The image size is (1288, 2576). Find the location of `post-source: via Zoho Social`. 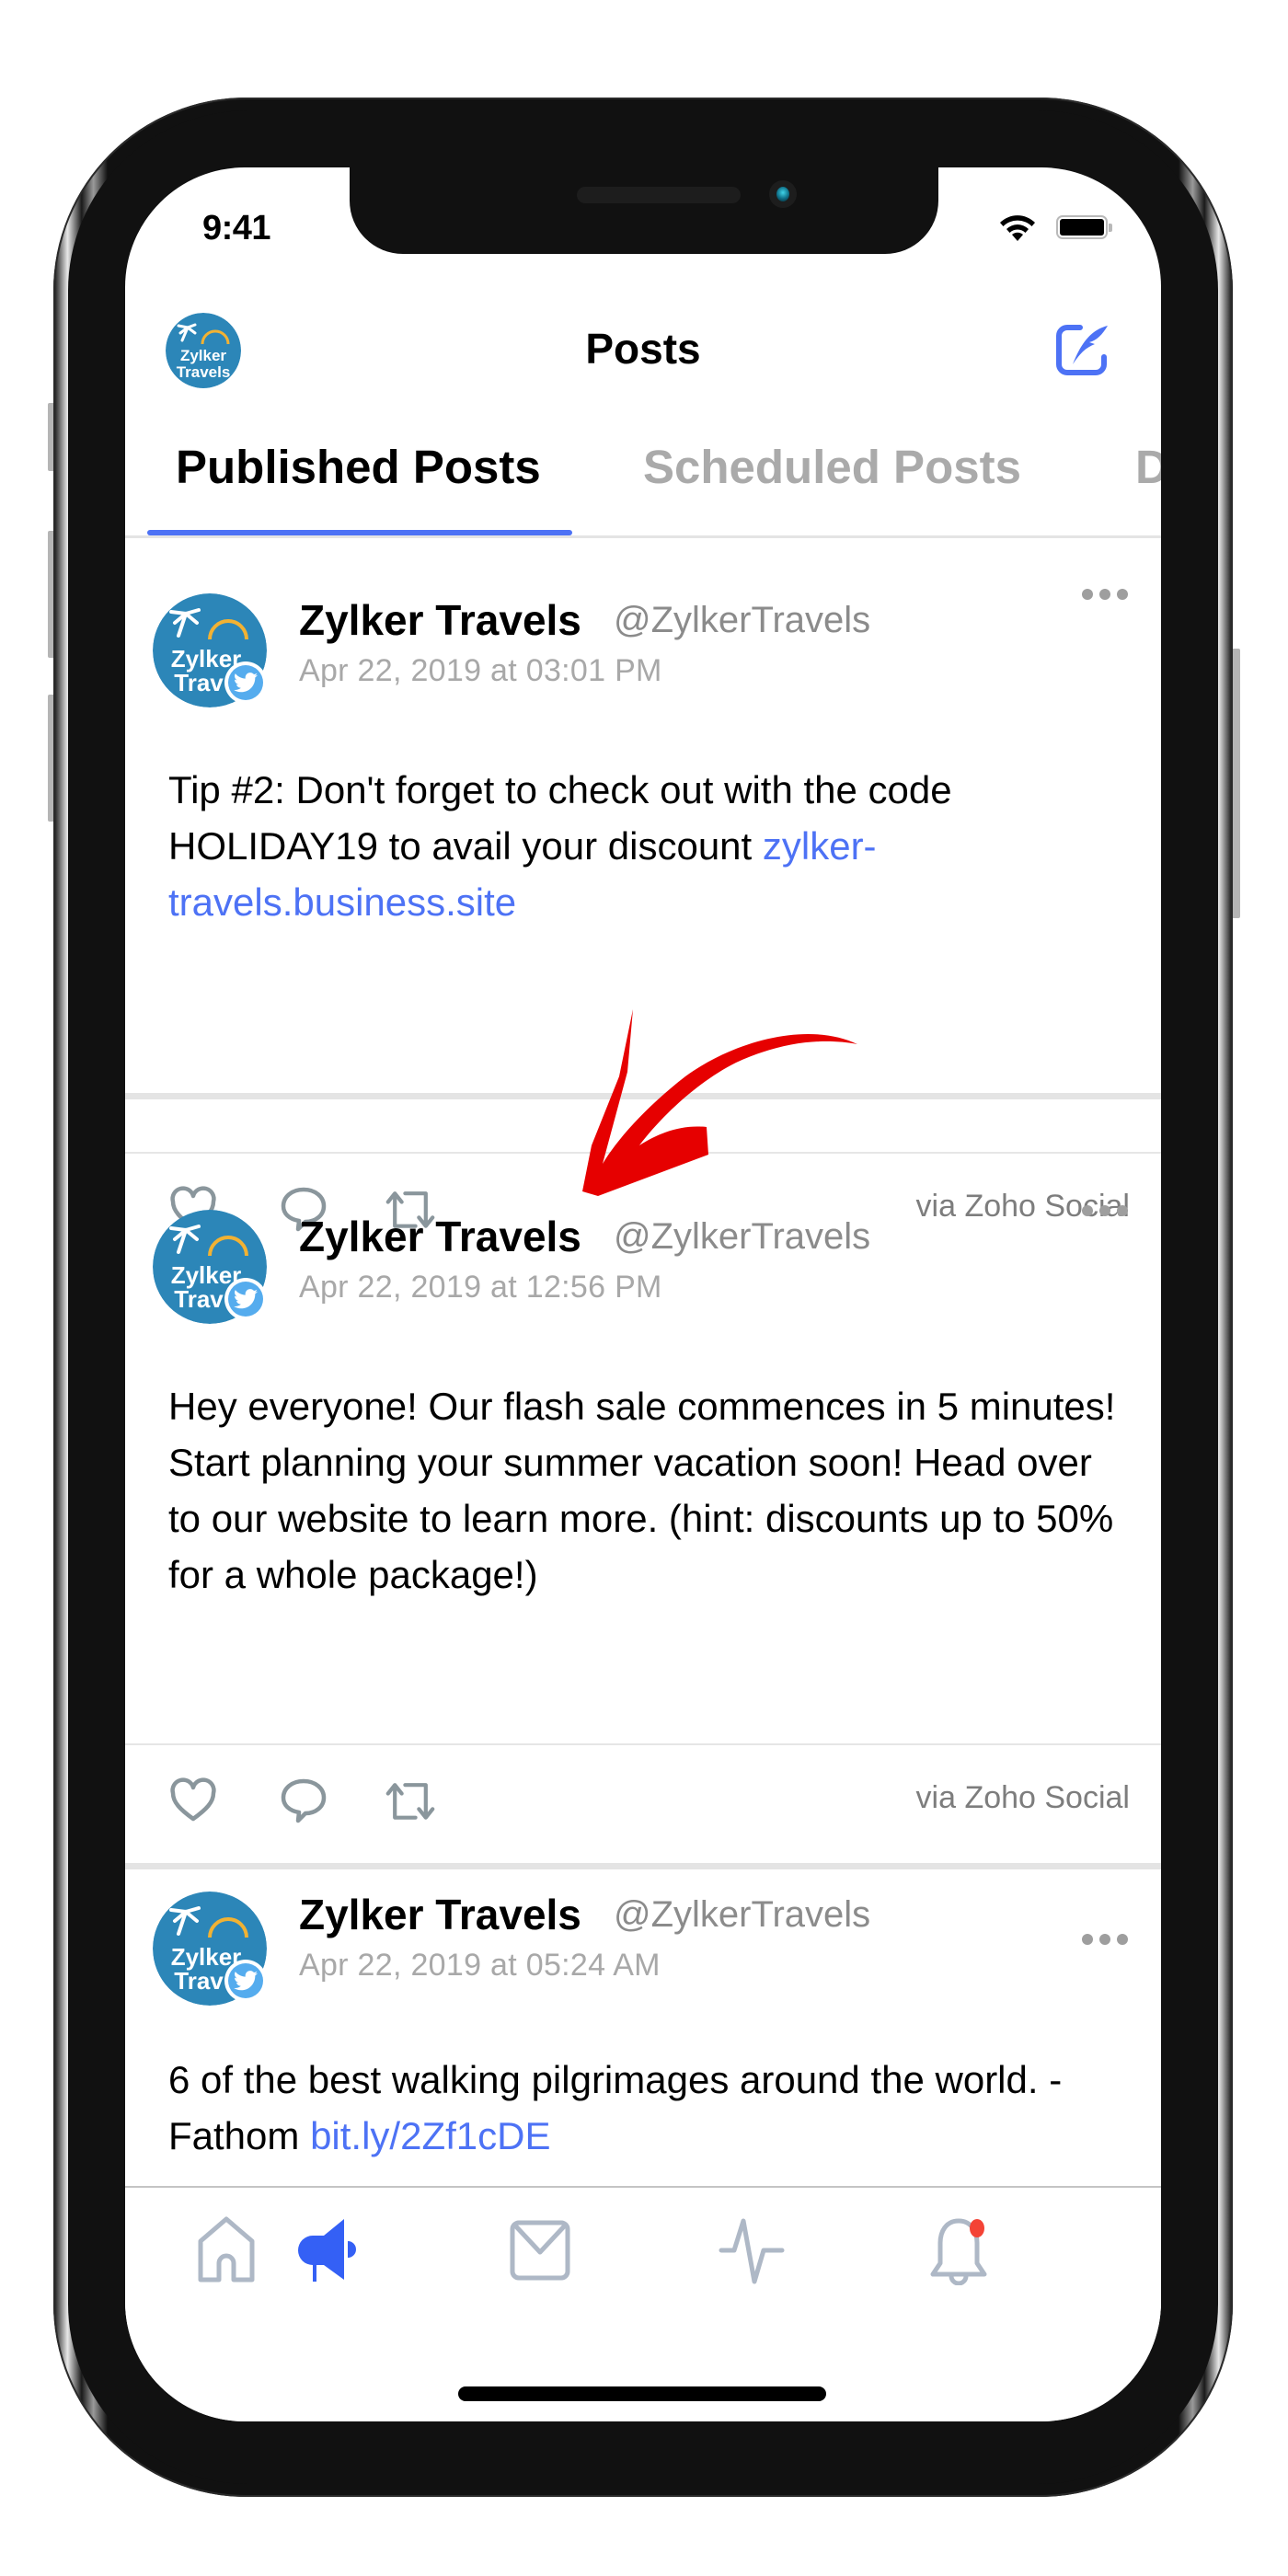

post-source: via Zoho Social is located at coordinates (1022, 1797).